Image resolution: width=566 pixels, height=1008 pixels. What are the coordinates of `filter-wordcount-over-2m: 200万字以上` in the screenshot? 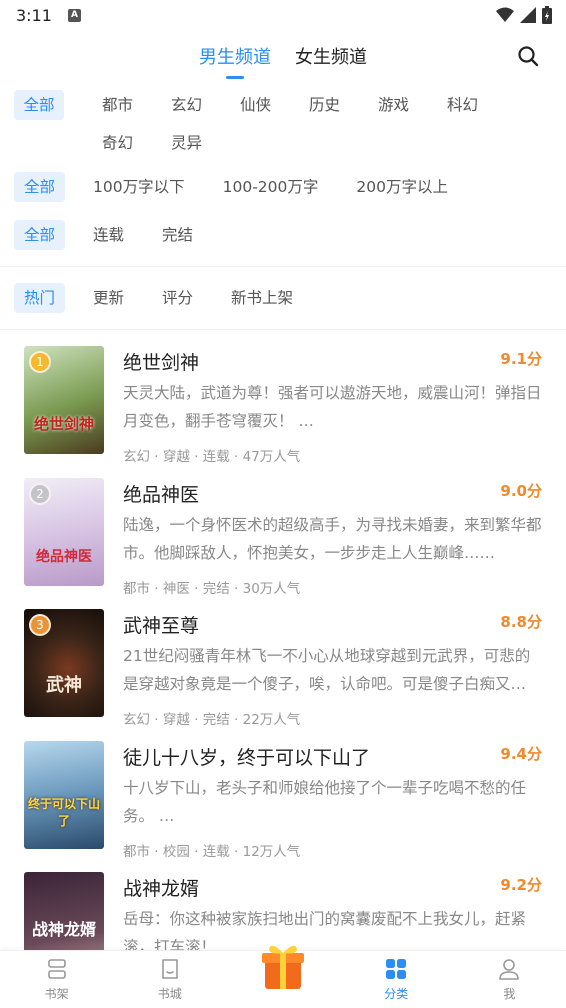 It's located at (402, 187).